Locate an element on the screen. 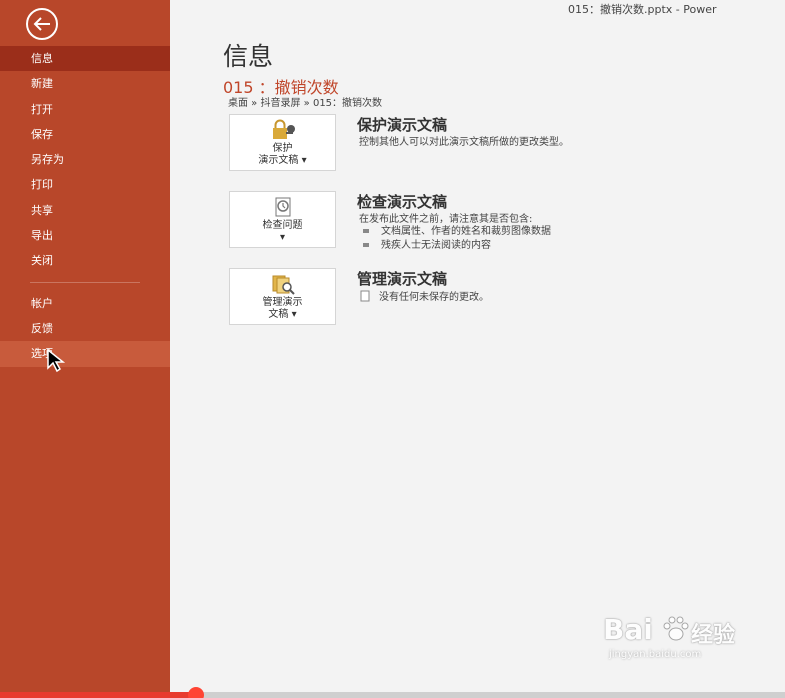  inspect-bullet-list: 文档属性、作者的姓名和裁剪图像数据 残疾人士无法阅读的内容 is located at coordinates (457, 236).